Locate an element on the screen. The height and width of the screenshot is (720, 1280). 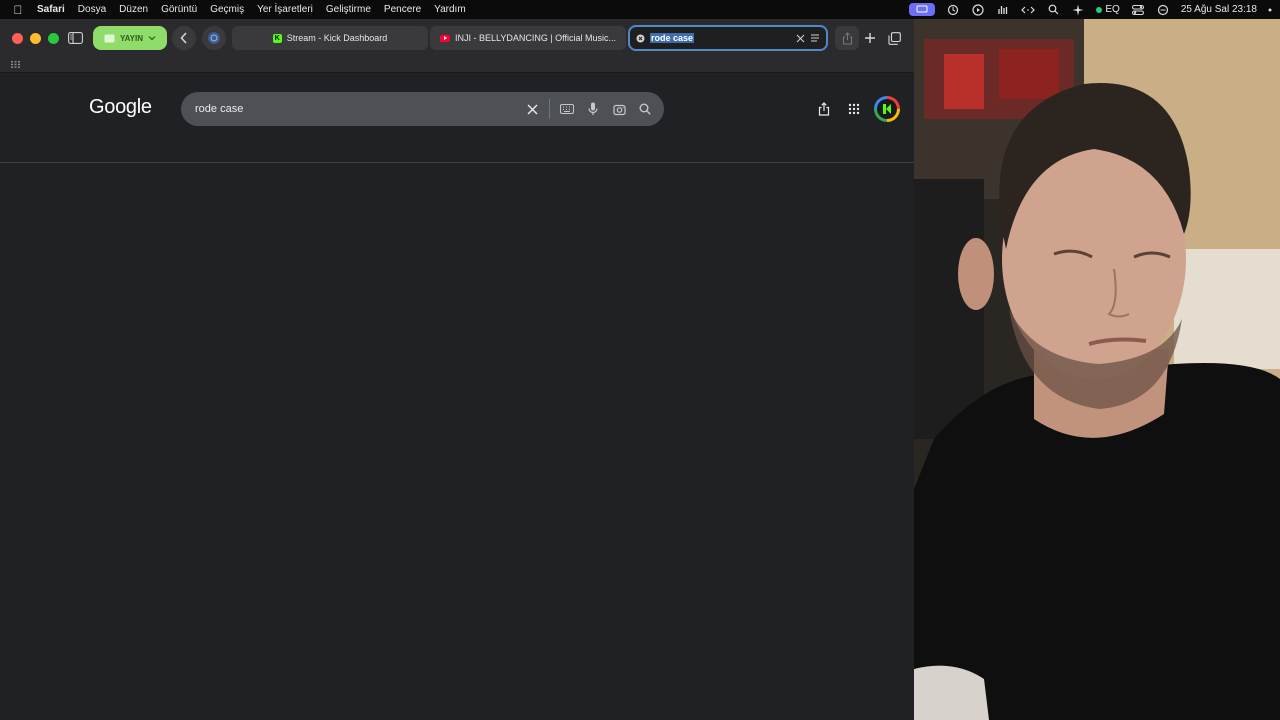
profile-card-icon is located at coordinates (109, 38).